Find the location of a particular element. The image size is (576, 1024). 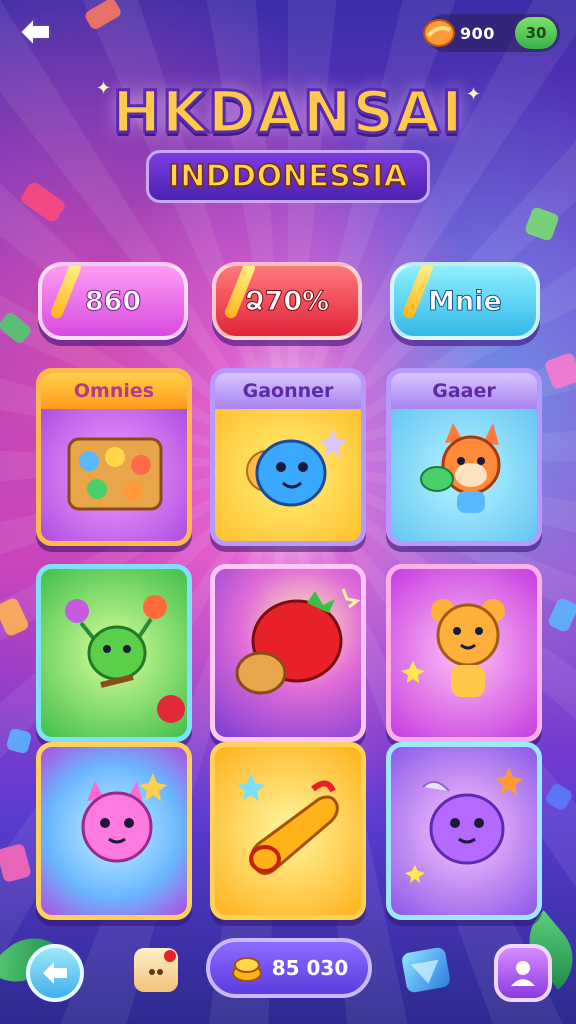

coin-stack-icon is located at coordinates (246, 969).